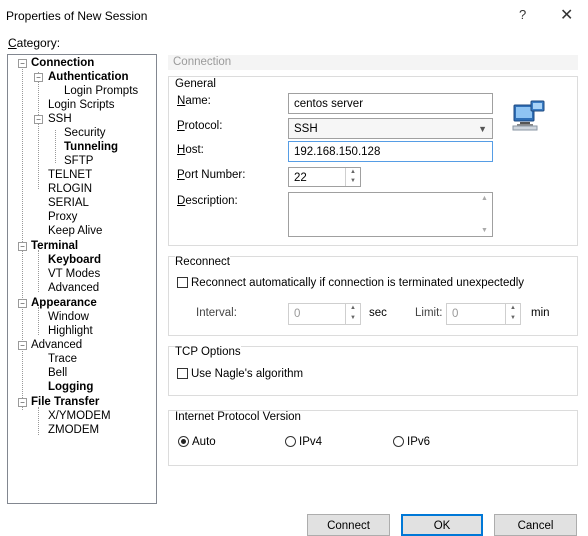 The image size is (588, 536). I want to click on tree-item-login-scripts: Login Scripts, so click(81, 105).